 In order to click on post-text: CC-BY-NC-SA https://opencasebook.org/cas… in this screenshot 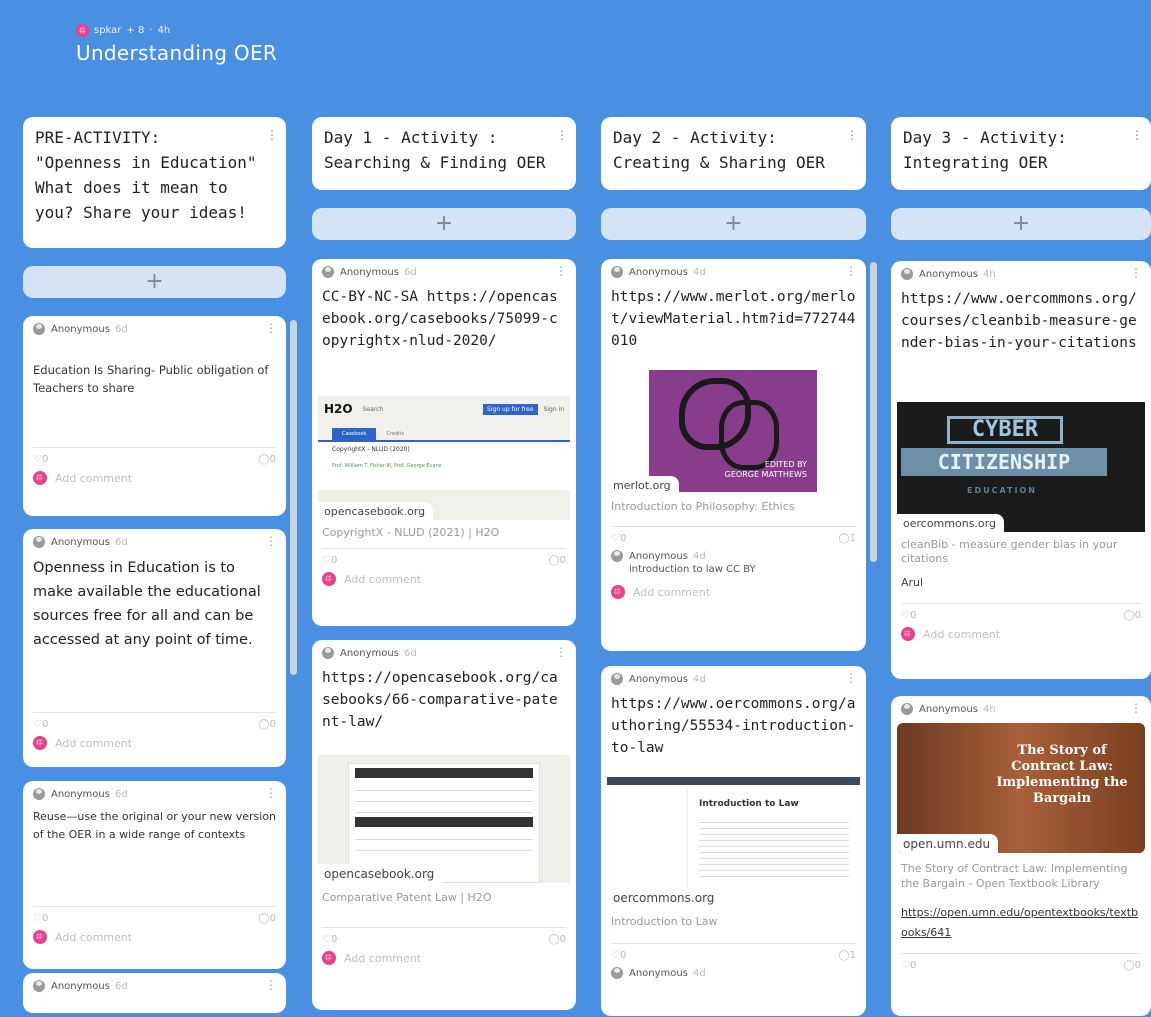, I will do `click(440, 319)`.